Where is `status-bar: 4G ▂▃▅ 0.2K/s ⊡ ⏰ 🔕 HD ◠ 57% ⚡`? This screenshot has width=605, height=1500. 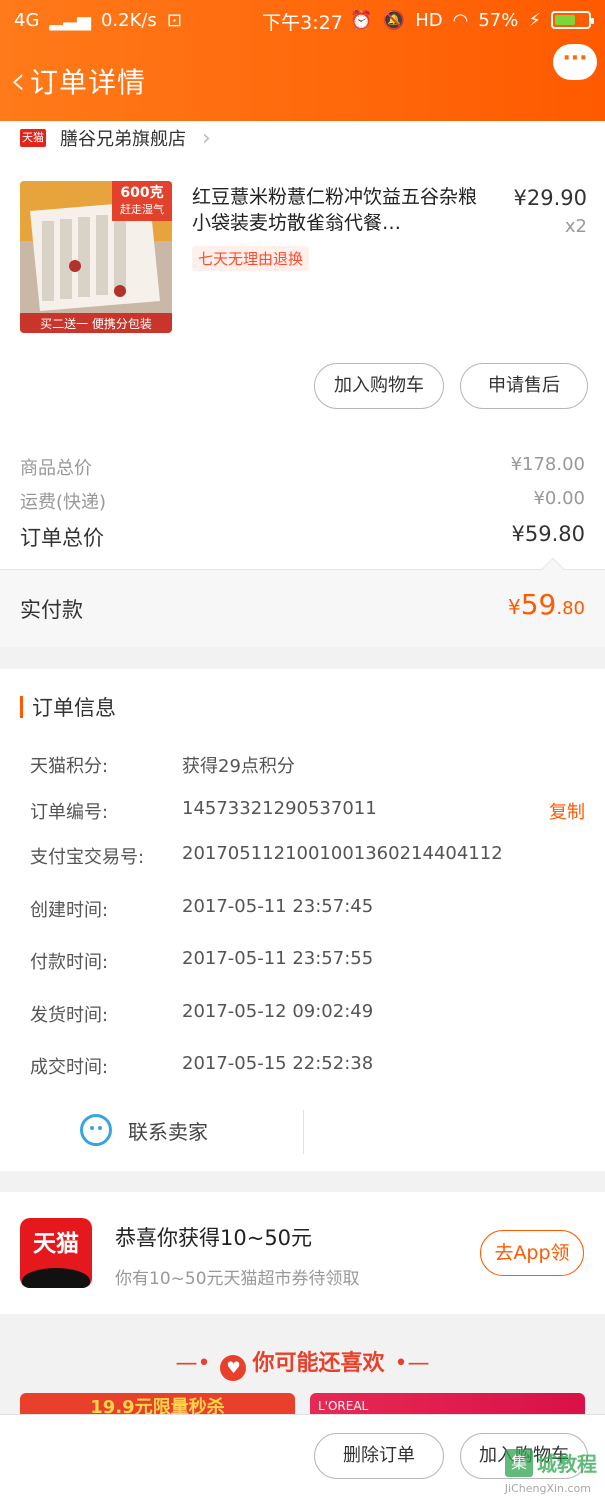 status-bar: 4G ▂▃▅ 0.2K/s ⊡ ⏰ 🔕 HD ◠ 57% ⚡ is located at coordinates (302, 20).